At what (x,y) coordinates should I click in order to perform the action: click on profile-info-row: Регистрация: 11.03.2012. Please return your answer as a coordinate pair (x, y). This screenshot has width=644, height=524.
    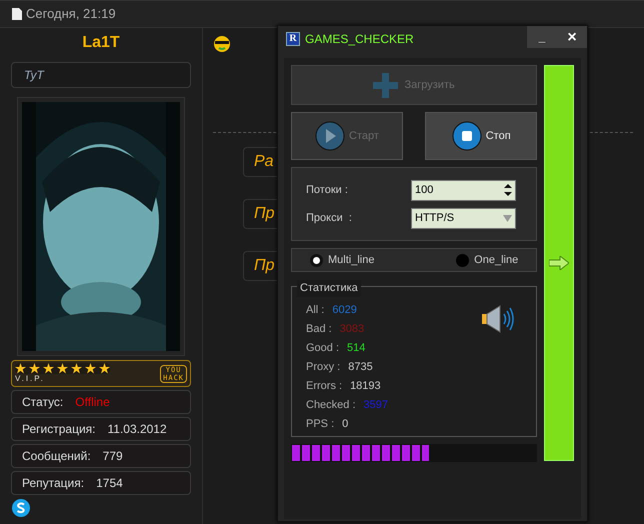
    Looking at the image, I should click on (101, 429).